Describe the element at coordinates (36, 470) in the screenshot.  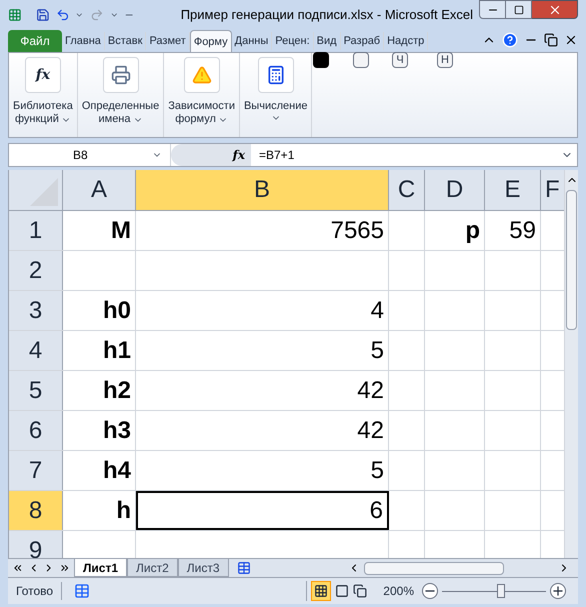
I see `row-header: 7` at that location.